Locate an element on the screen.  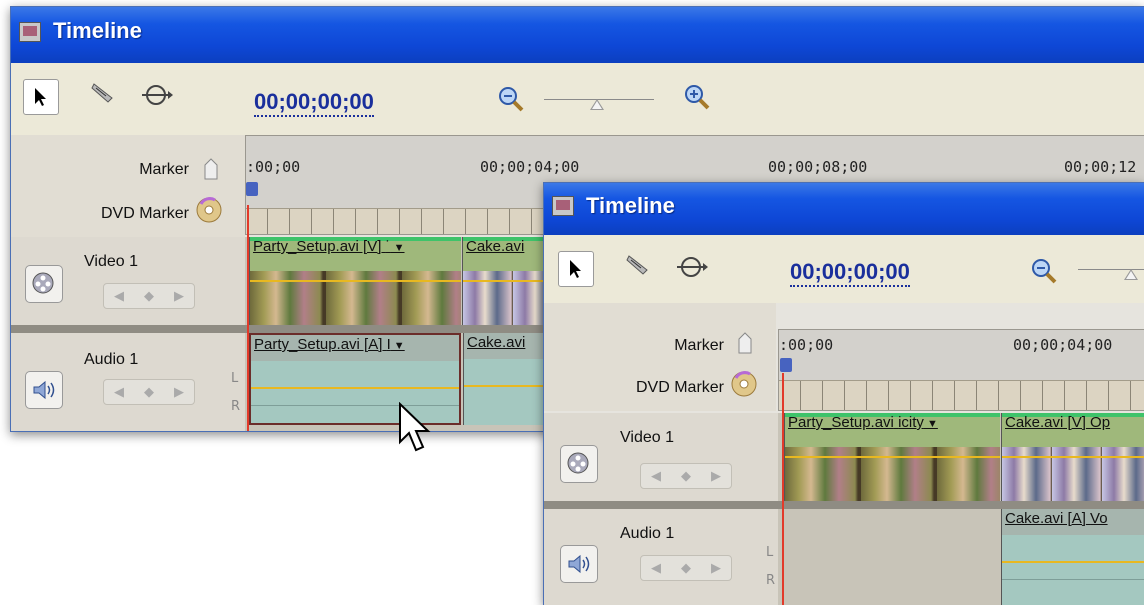
arrow-cursor-icon is located at coordinates (575, 269).